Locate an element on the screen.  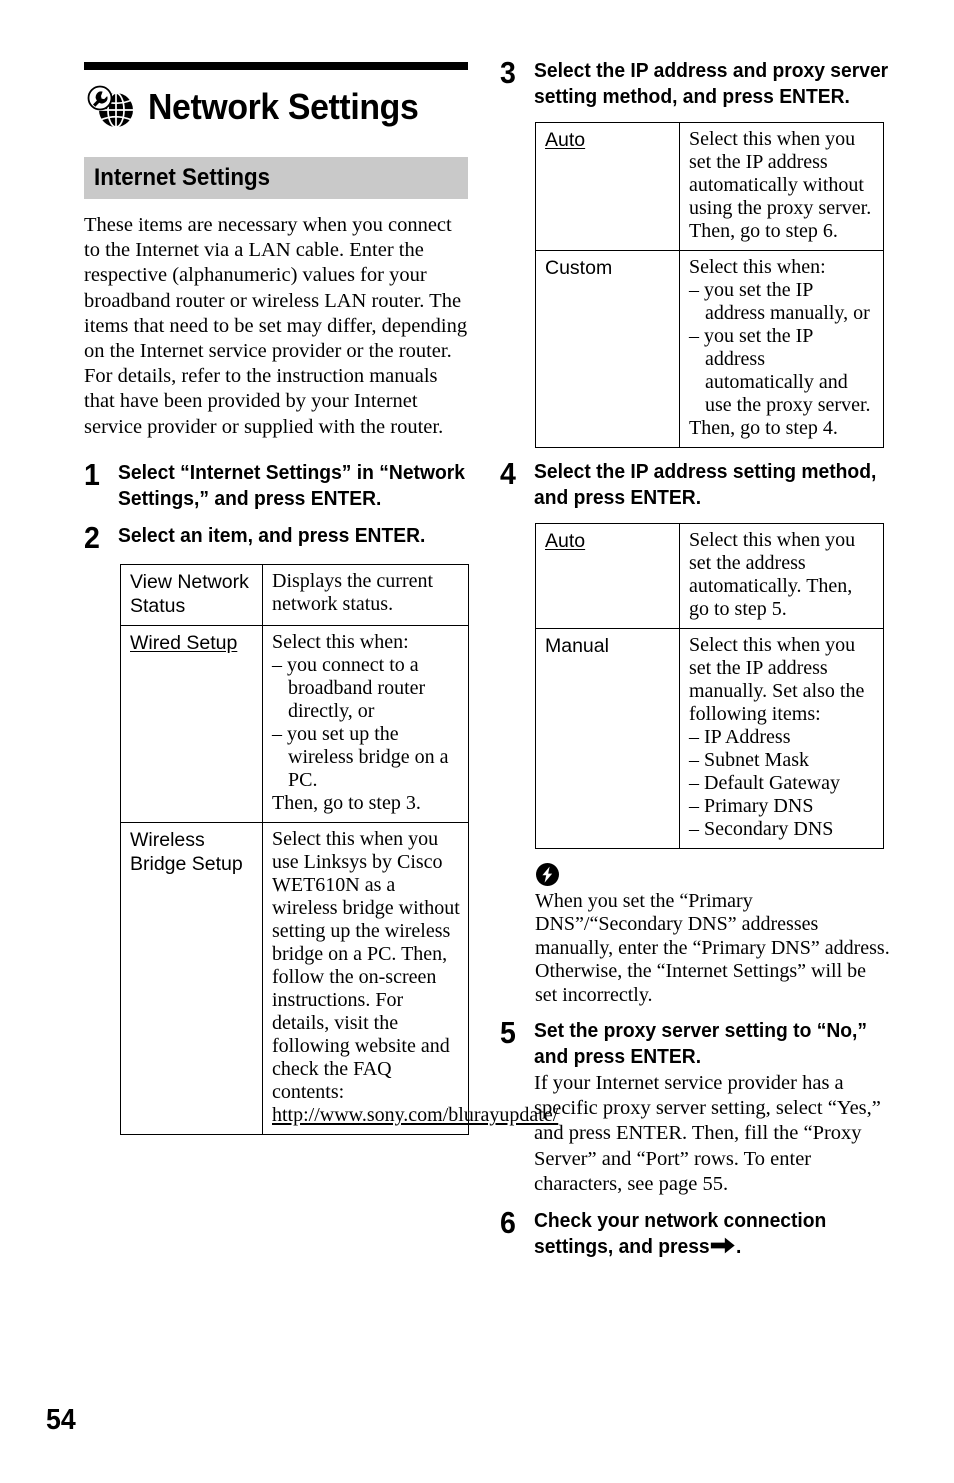
step-6-number: 6 is located at coordinates (508, 1223).